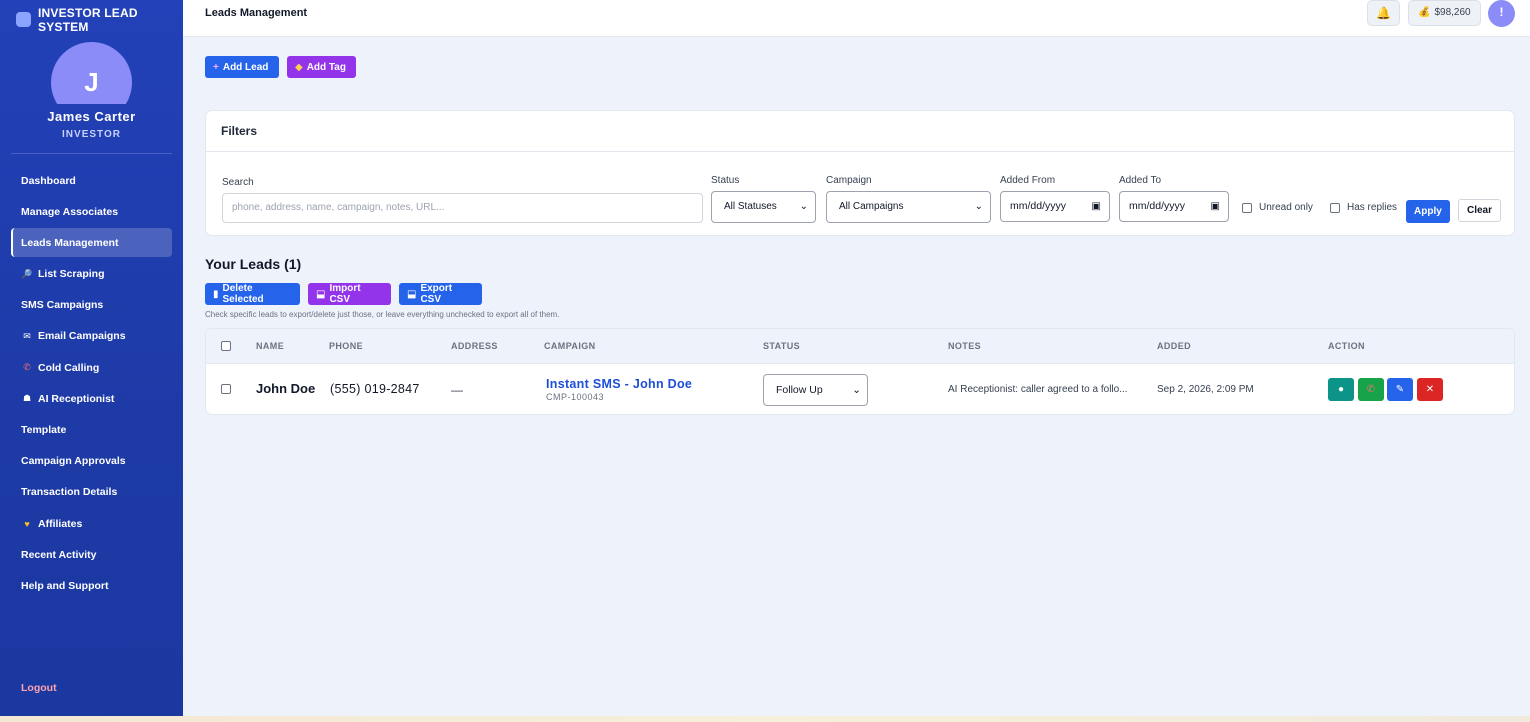 This screenshot has width=1530, height=722. What do you see at coordinates (76, 398) in the screenshot?
I see `sidebar-item-label: AI Receptionist` at bounding box center [76, 398].